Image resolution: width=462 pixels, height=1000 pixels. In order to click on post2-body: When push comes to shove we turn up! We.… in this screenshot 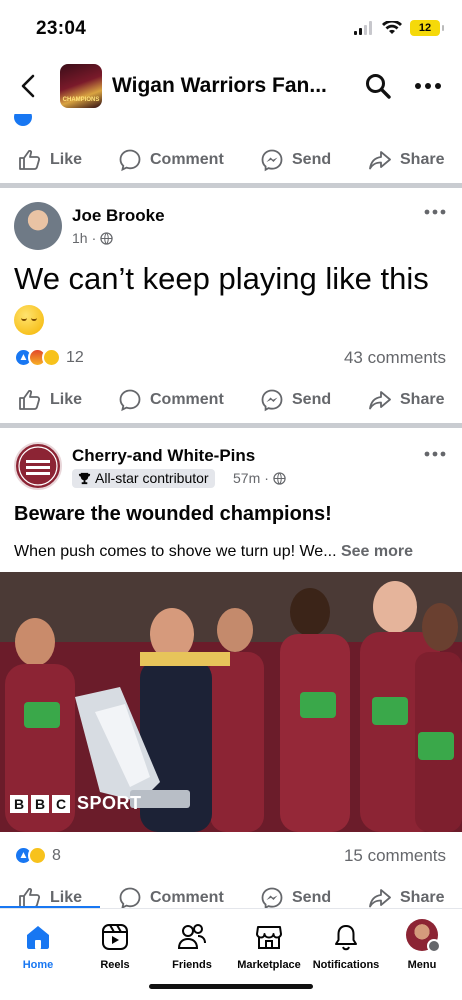, I will do `click(213, 552)`.